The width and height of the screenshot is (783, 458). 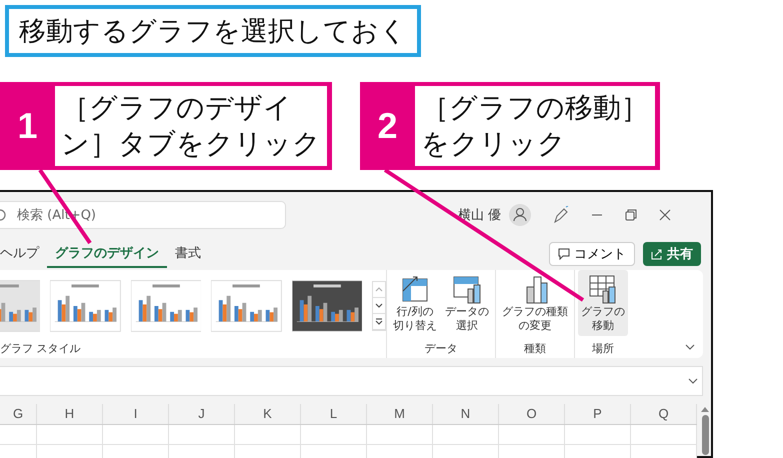 I want to click on step-instruction: ［グラフのデザイ ン］タブをクリック, so click(x=191, y=126).